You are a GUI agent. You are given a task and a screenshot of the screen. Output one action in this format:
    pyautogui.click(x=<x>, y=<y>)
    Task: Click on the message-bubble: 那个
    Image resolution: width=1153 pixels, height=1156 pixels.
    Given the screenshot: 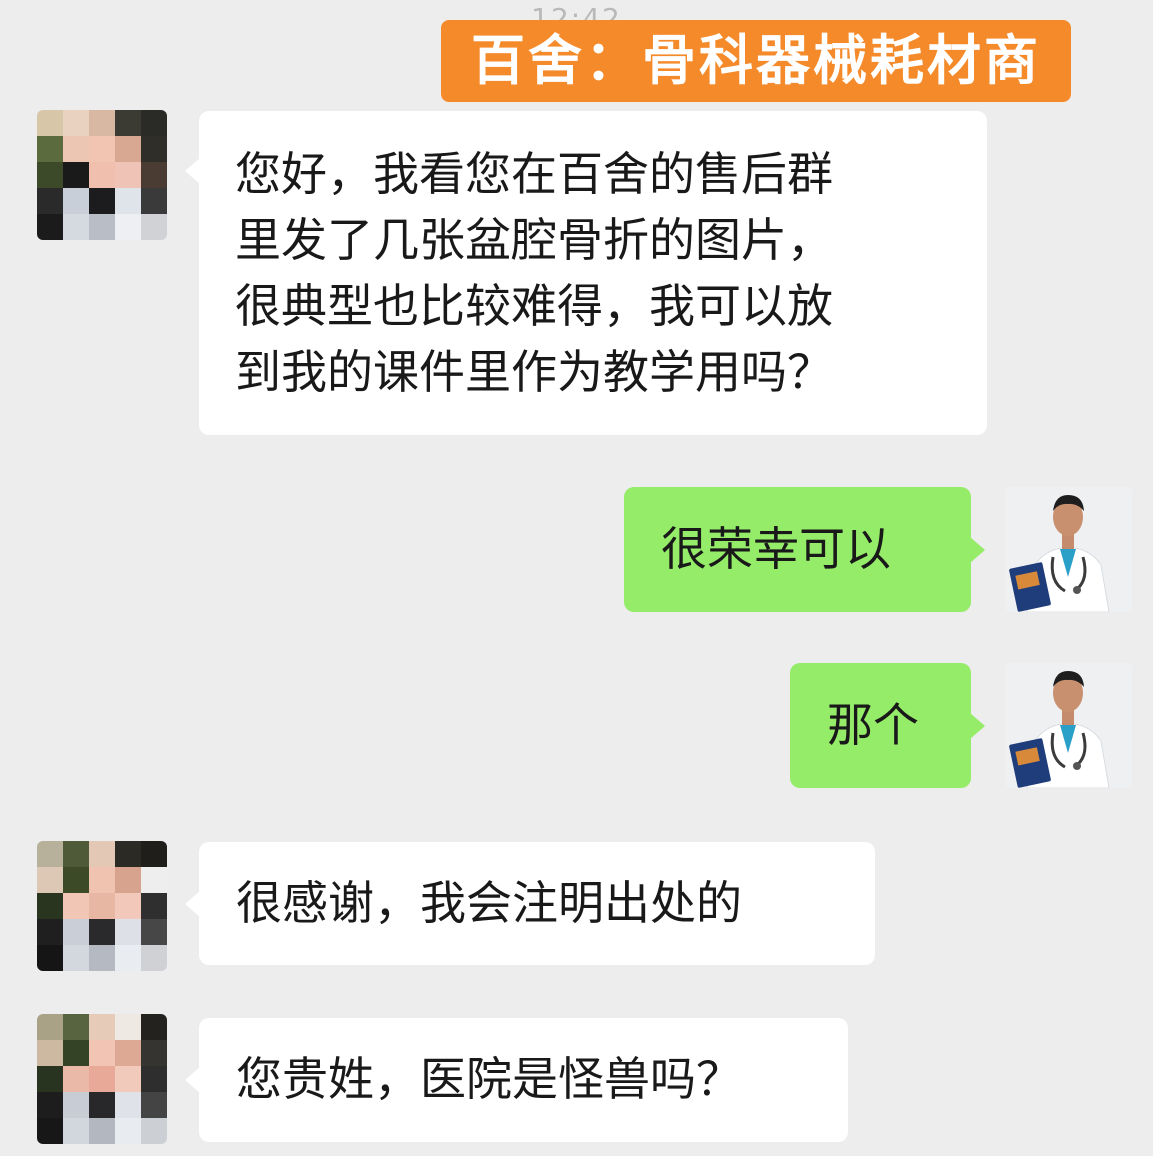 What is the action you would take?
    pyautogui.click(x=887, y=725)
    